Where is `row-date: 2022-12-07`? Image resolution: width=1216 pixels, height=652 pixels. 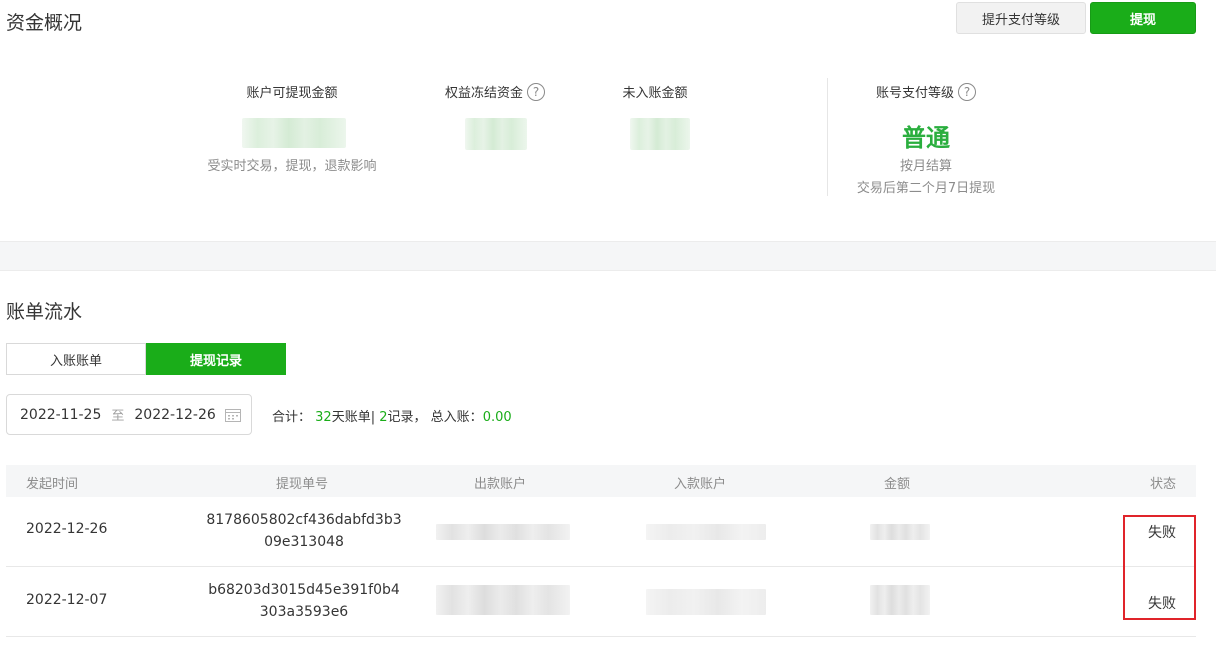 row-date: 2022-12-07 is located at coordinates (67, 600).